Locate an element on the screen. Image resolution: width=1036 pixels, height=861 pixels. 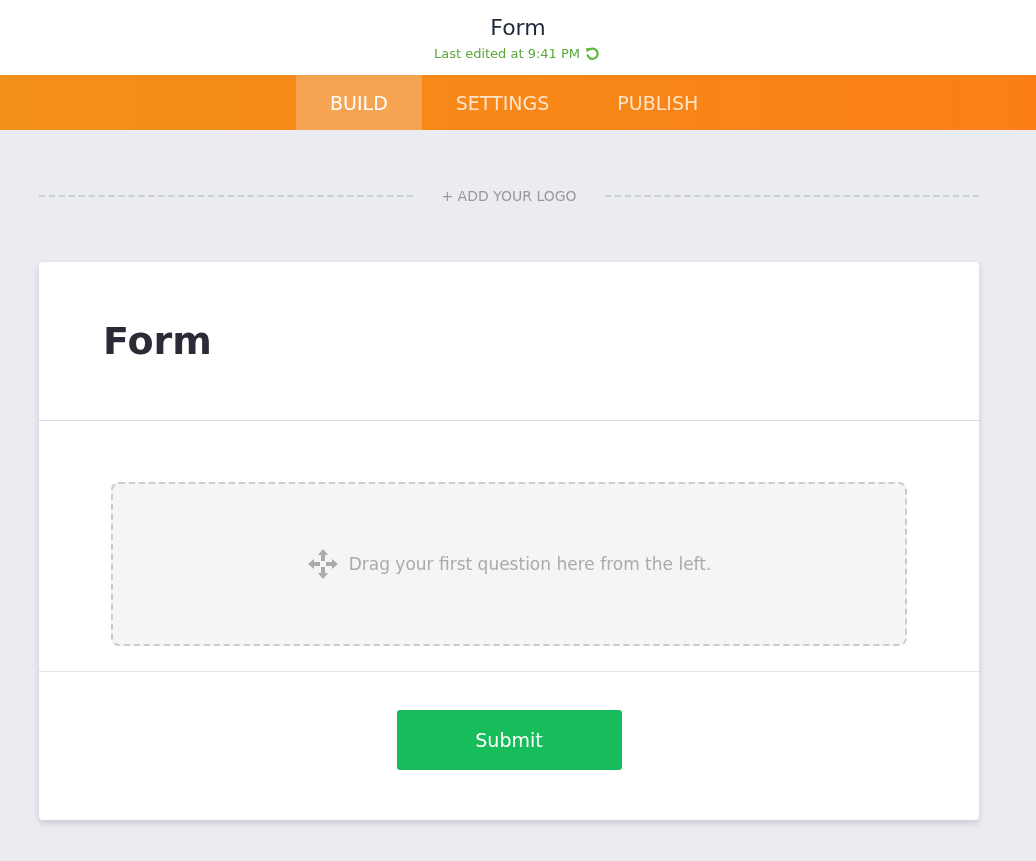
add-logo-link: + ADD YOUR LOGO is located at coordinates (509, 196).